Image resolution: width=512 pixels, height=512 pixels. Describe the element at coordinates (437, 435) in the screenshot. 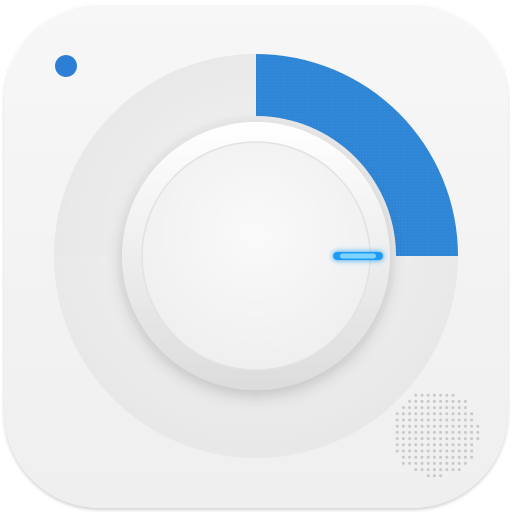

I see `speaker-grille-icon` at that location.